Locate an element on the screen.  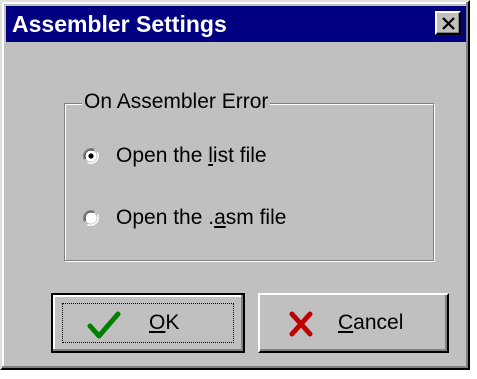
cancel-button-label: Cancel is located at coordinates (371, 322).